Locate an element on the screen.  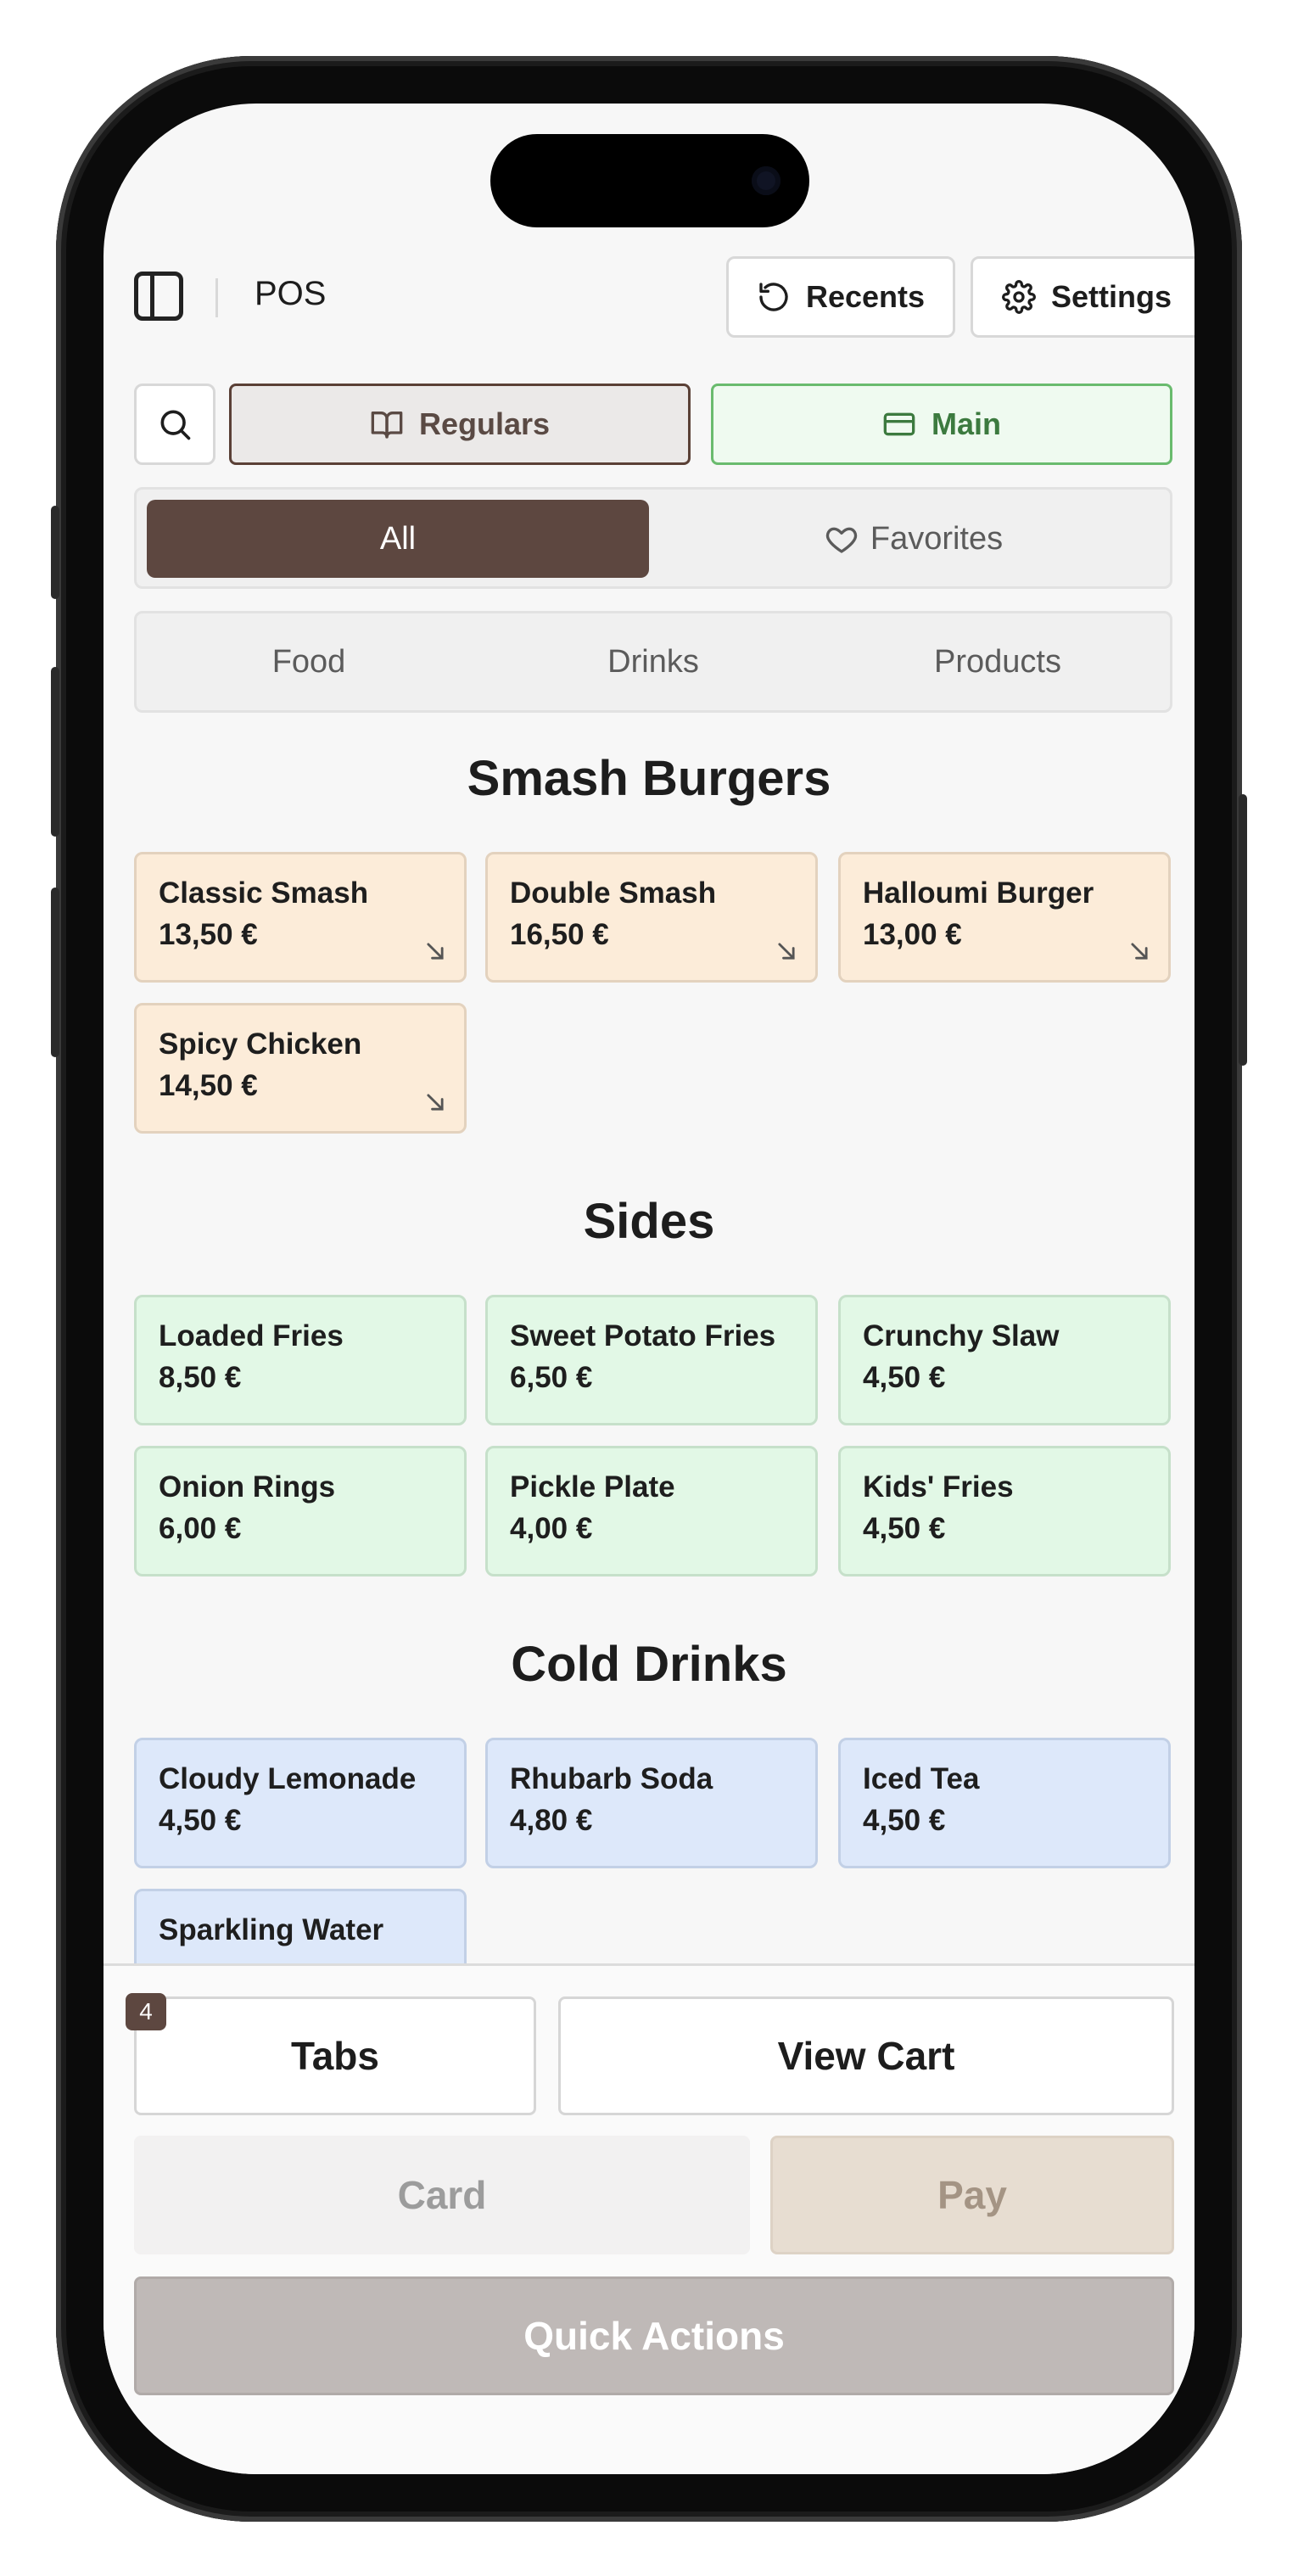
pay-label: Pay is located at coordinates (972, 2195).